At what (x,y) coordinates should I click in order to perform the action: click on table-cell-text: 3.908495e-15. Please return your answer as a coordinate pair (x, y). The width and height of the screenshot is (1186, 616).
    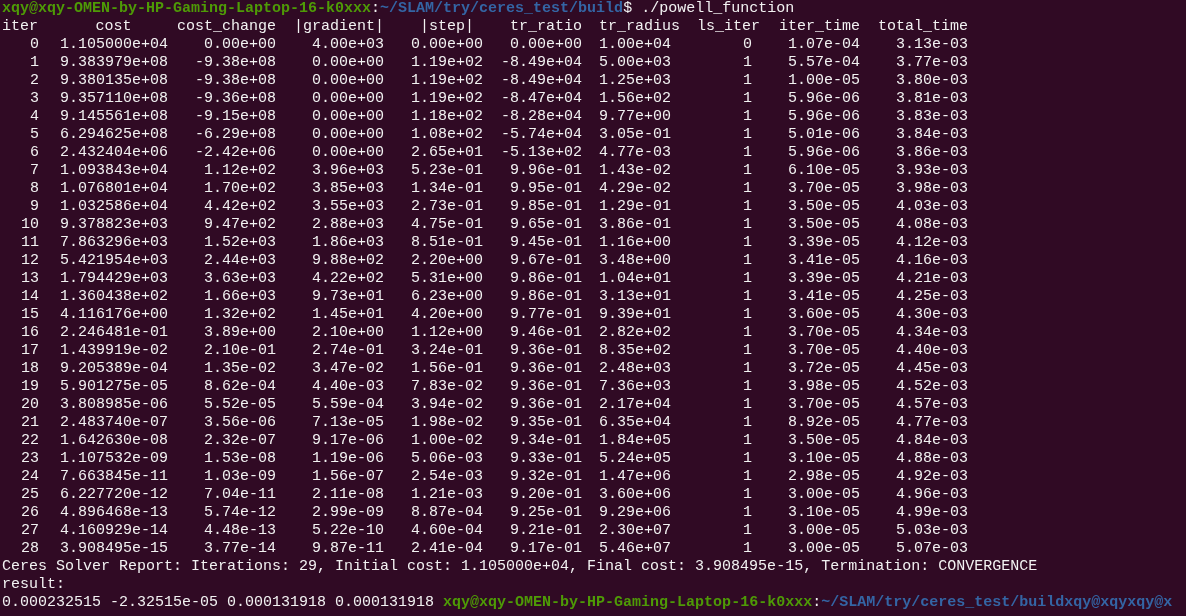
    Looking at the image, I should click on (113, 549).